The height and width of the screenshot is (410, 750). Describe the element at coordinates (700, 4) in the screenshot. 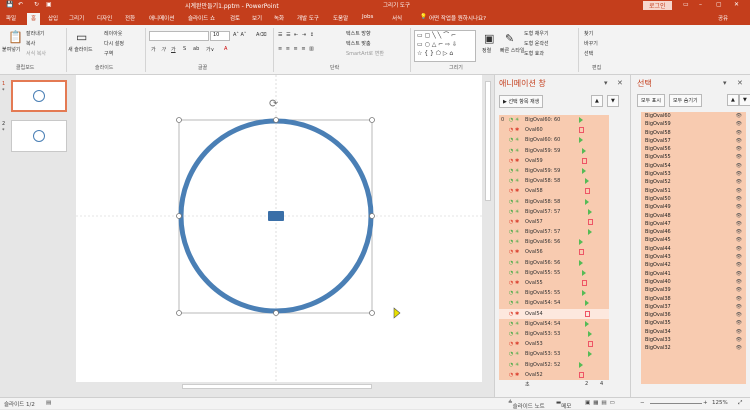

I see `minimize-icon: –` at that location.